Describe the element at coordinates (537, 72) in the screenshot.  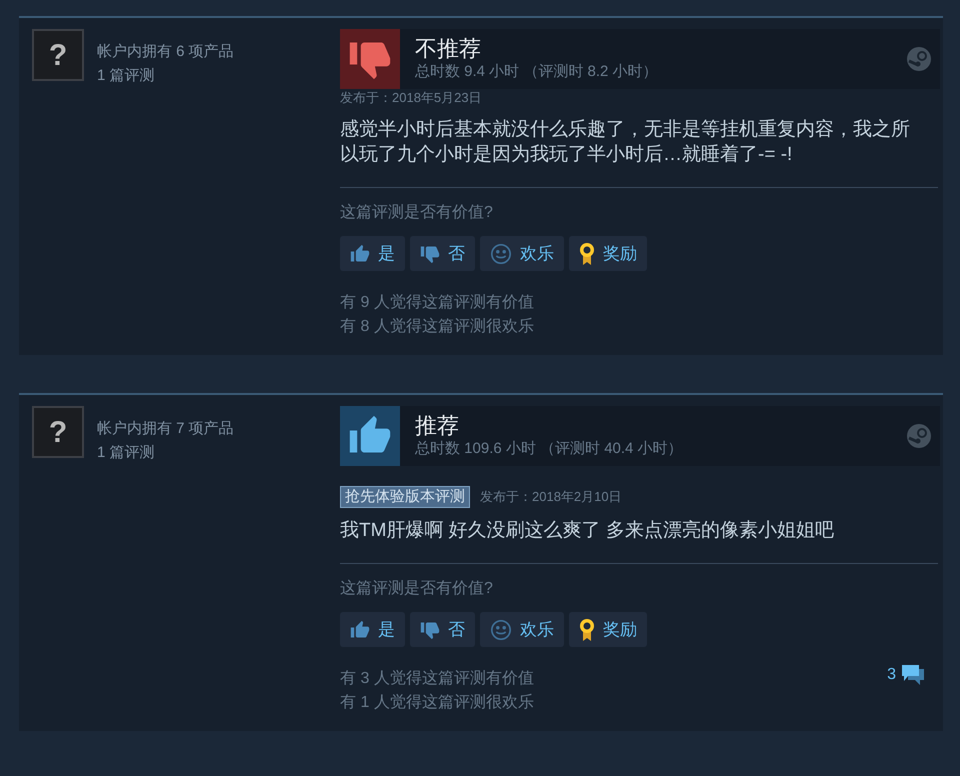
I see `playtime: 总时数 9.4 小时 （评测时 8.2 小时）` at that location.